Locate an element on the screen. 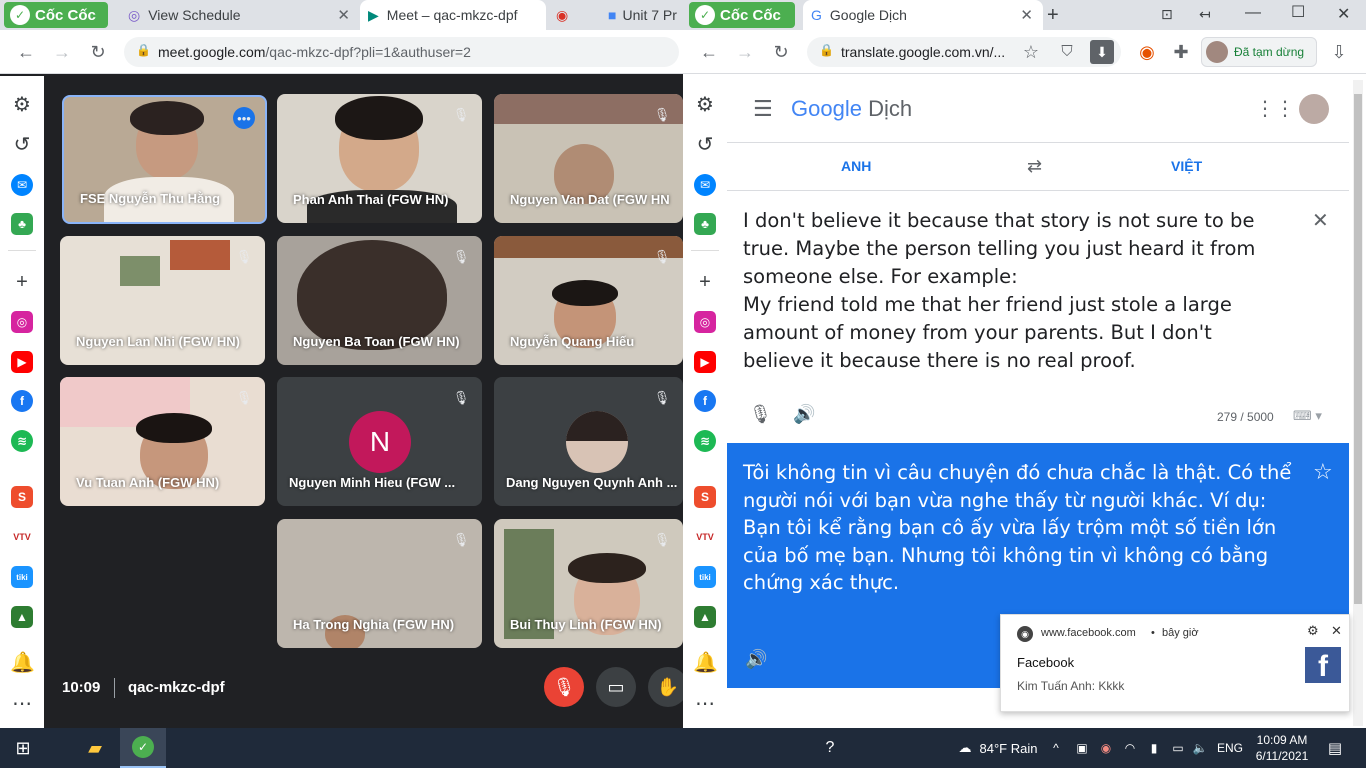 The width and height of the screenshot is (1366, 768). clear-text-icon: ✕ is located at coordinates (1320, 220).